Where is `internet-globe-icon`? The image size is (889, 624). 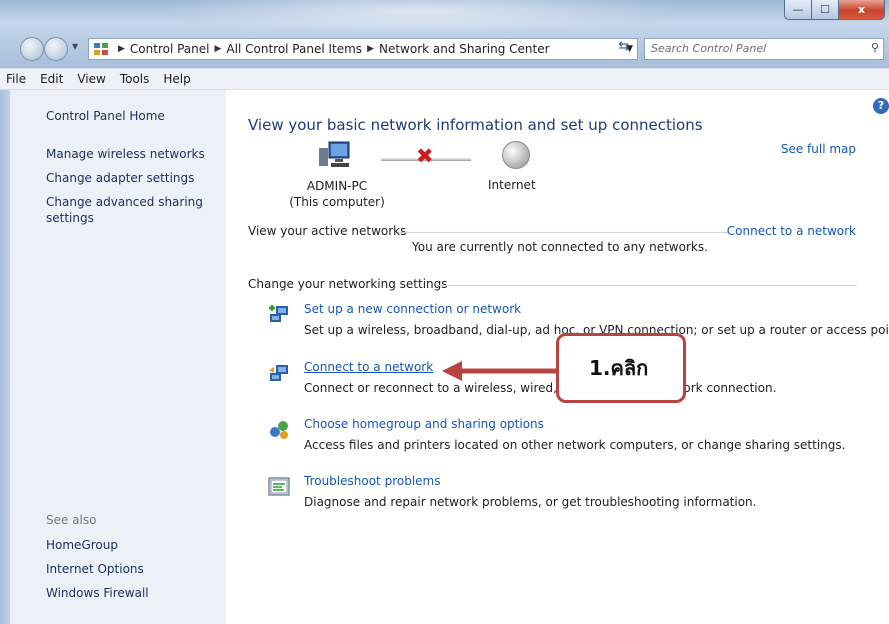 internet-globe-icon is located at coordinates (516, 155).